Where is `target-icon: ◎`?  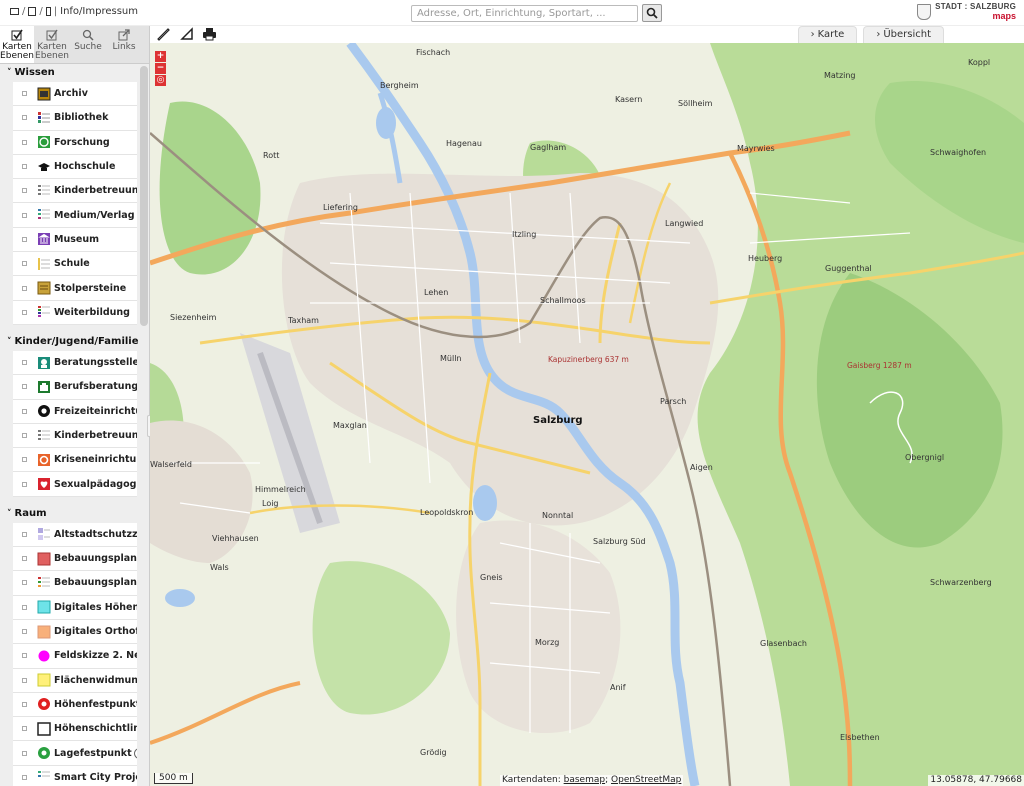 target-icon: ◎ is located at coordinates (160, 80).